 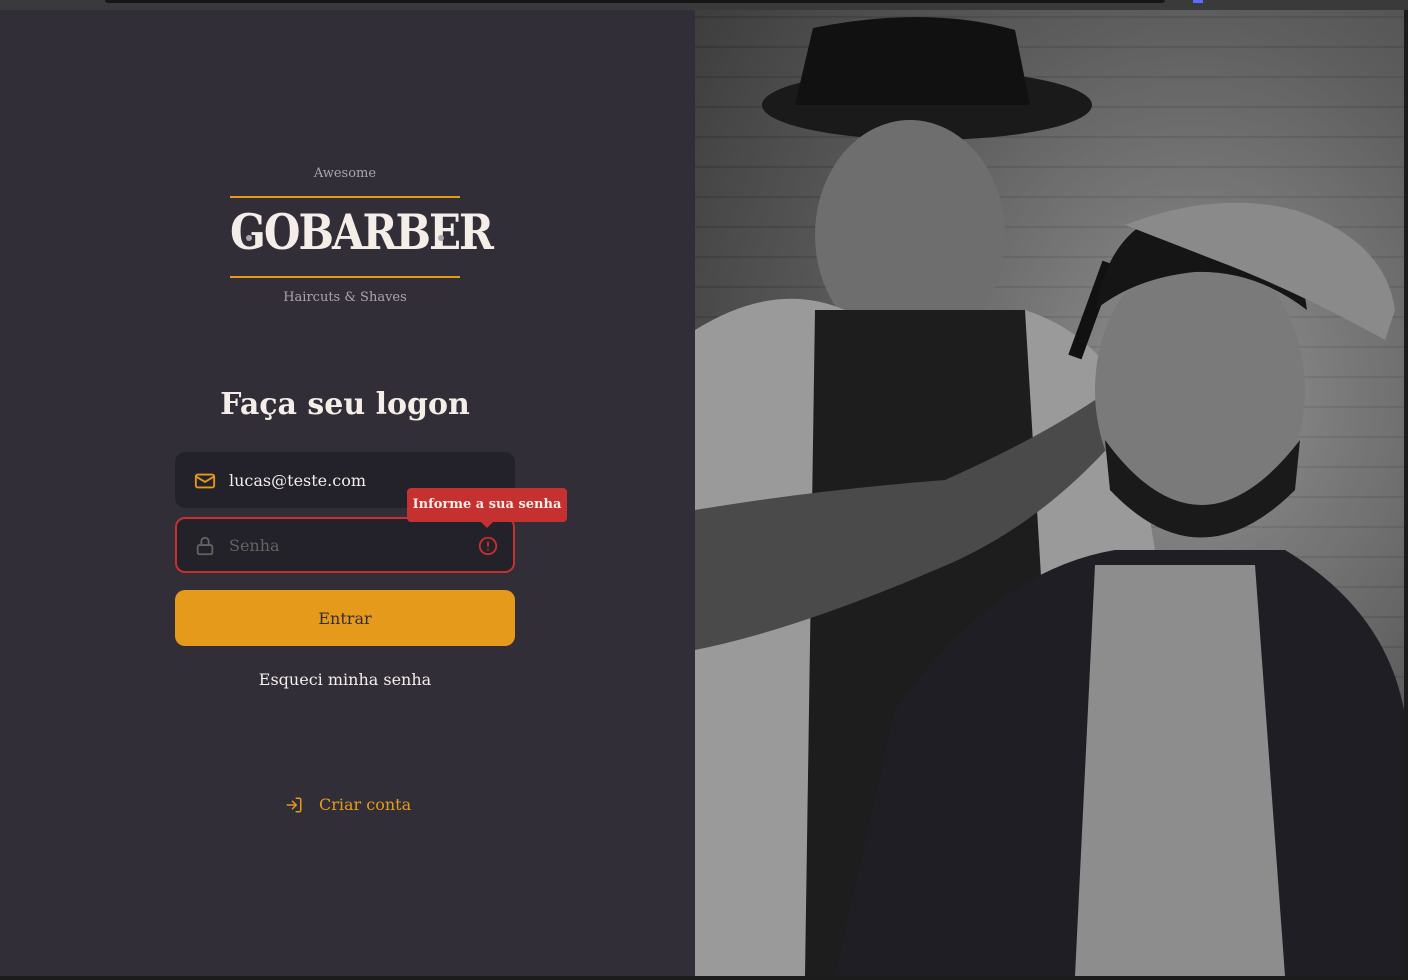 I want to click on right-edge, so click(x=1406, y=495).